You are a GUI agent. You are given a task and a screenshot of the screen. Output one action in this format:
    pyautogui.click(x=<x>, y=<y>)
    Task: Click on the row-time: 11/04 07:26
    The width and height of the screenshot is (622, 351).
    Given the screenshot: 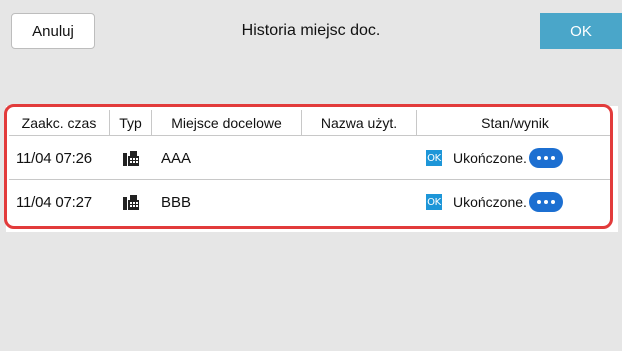 What is the action you would take?
    pyautogui.click(x=54, y=158)
    